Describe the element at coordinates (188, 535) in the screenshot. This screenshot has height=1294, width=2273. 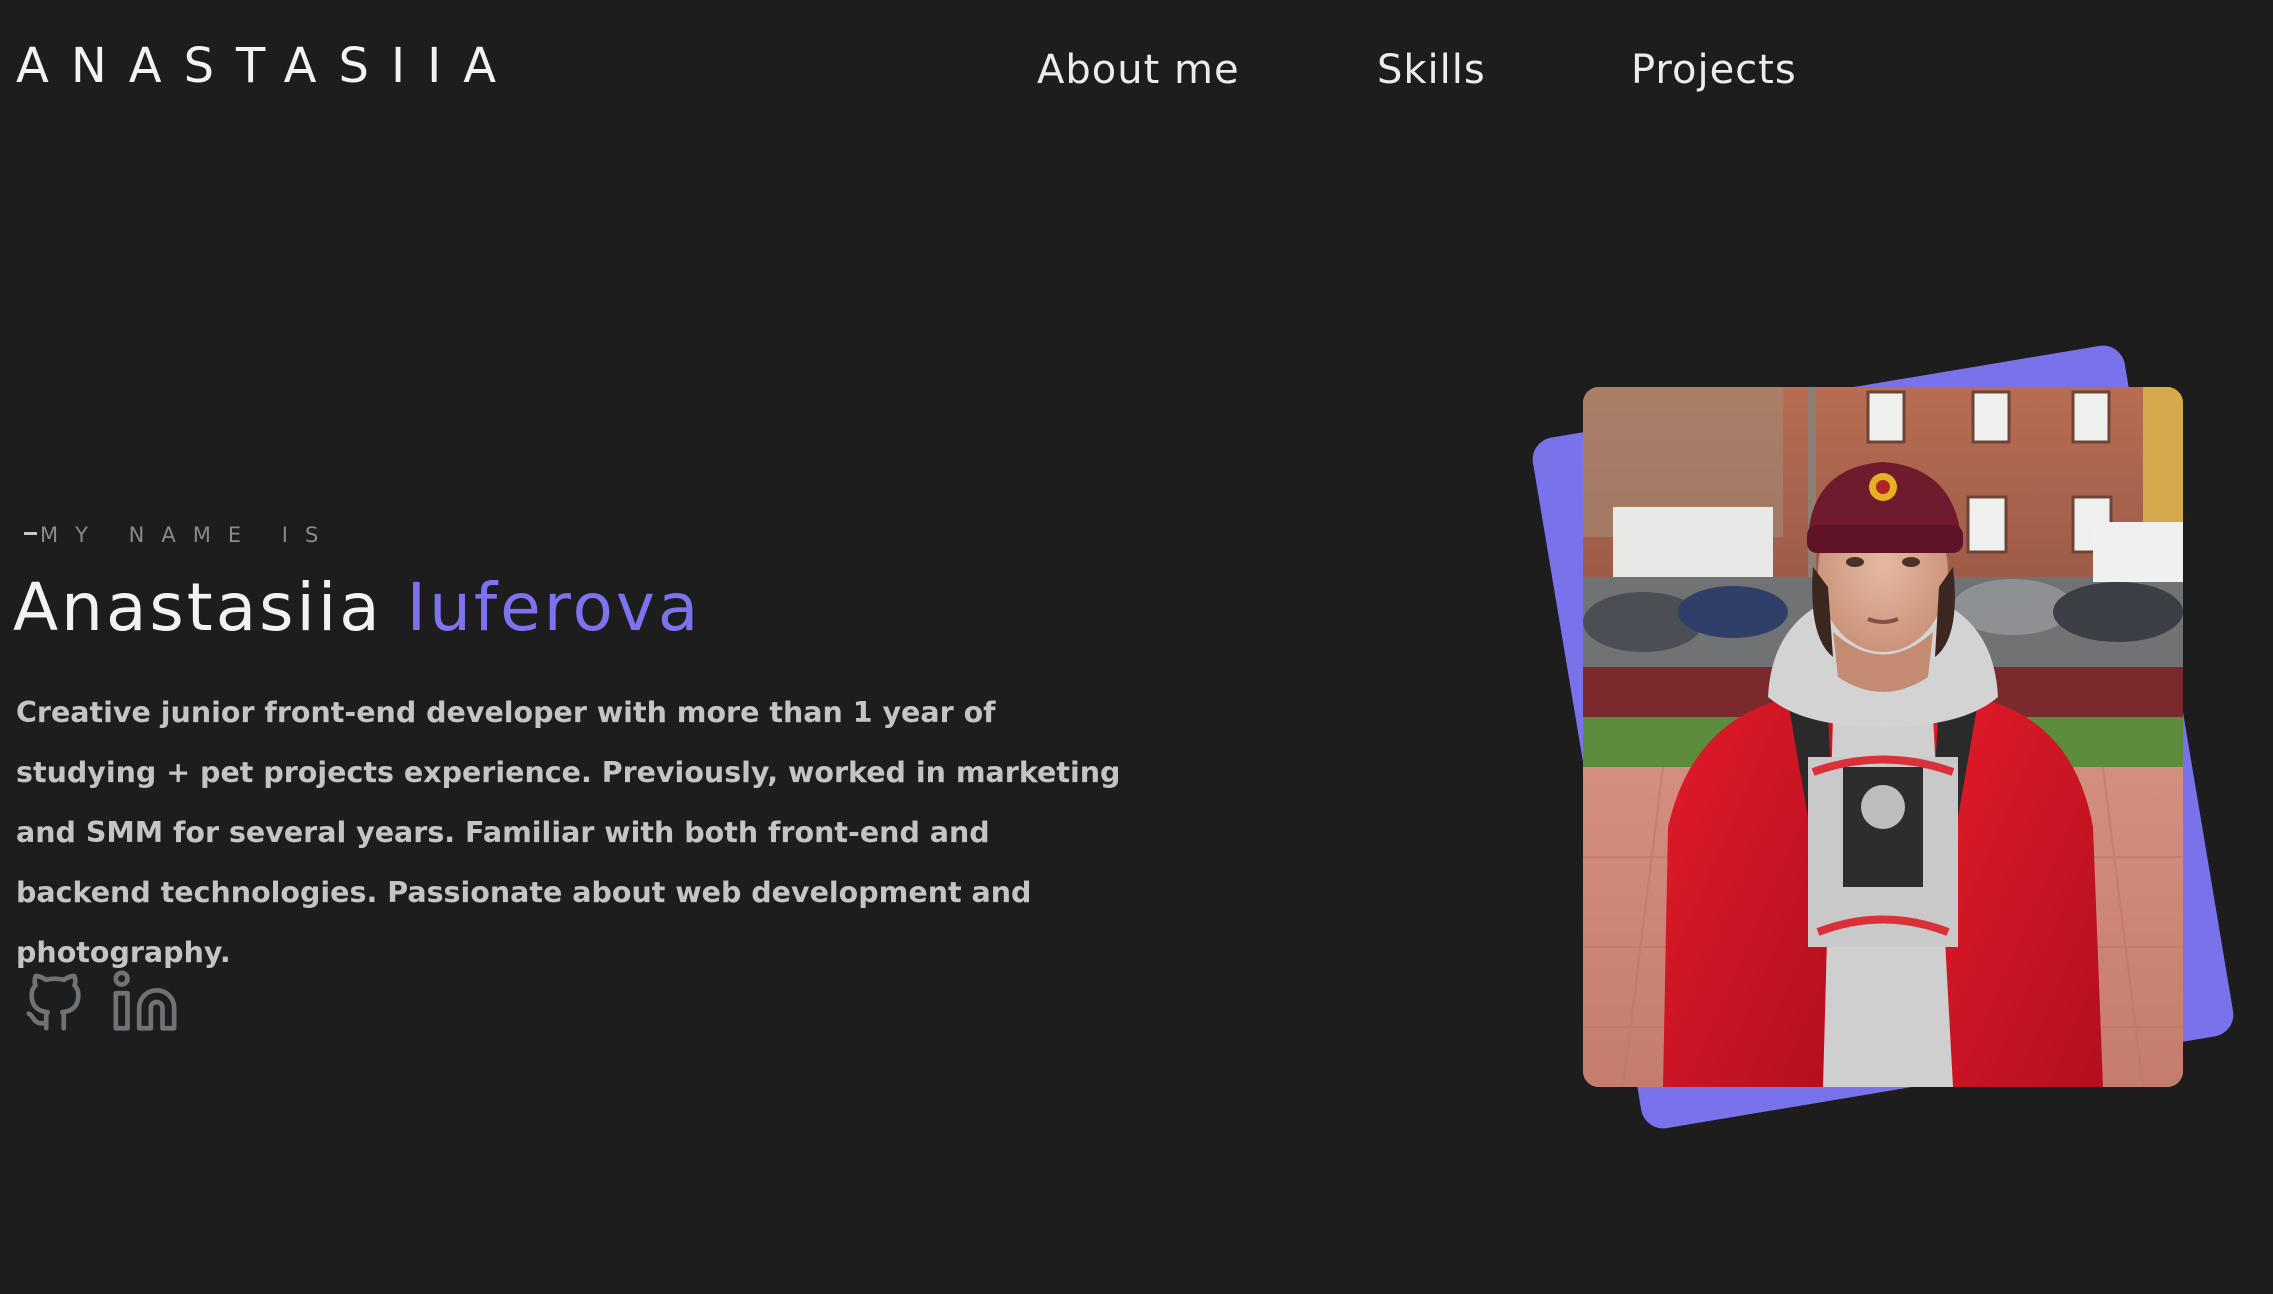
I see `intro-label-text: MY NAME IS` at that location.